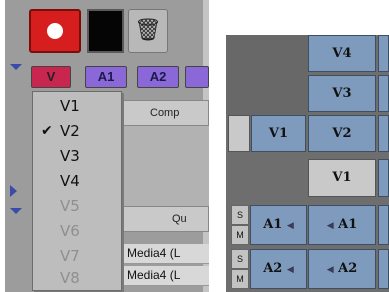  What do you see at coordinates (47, 131) in the screenshot?
I see `checkmark-icon: ✔` at bounding box center [47, 131].